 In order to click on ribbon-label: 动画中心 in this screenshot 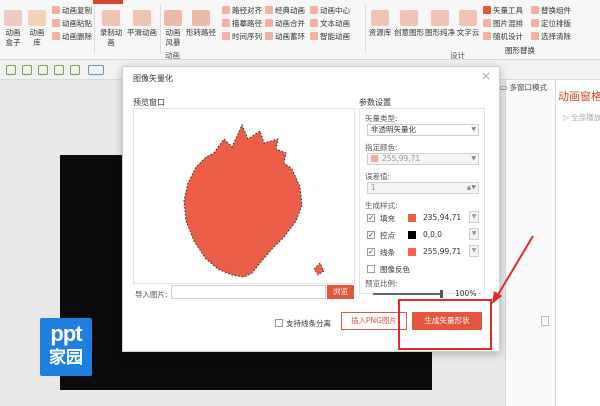, I will do `click(335, 10)`.